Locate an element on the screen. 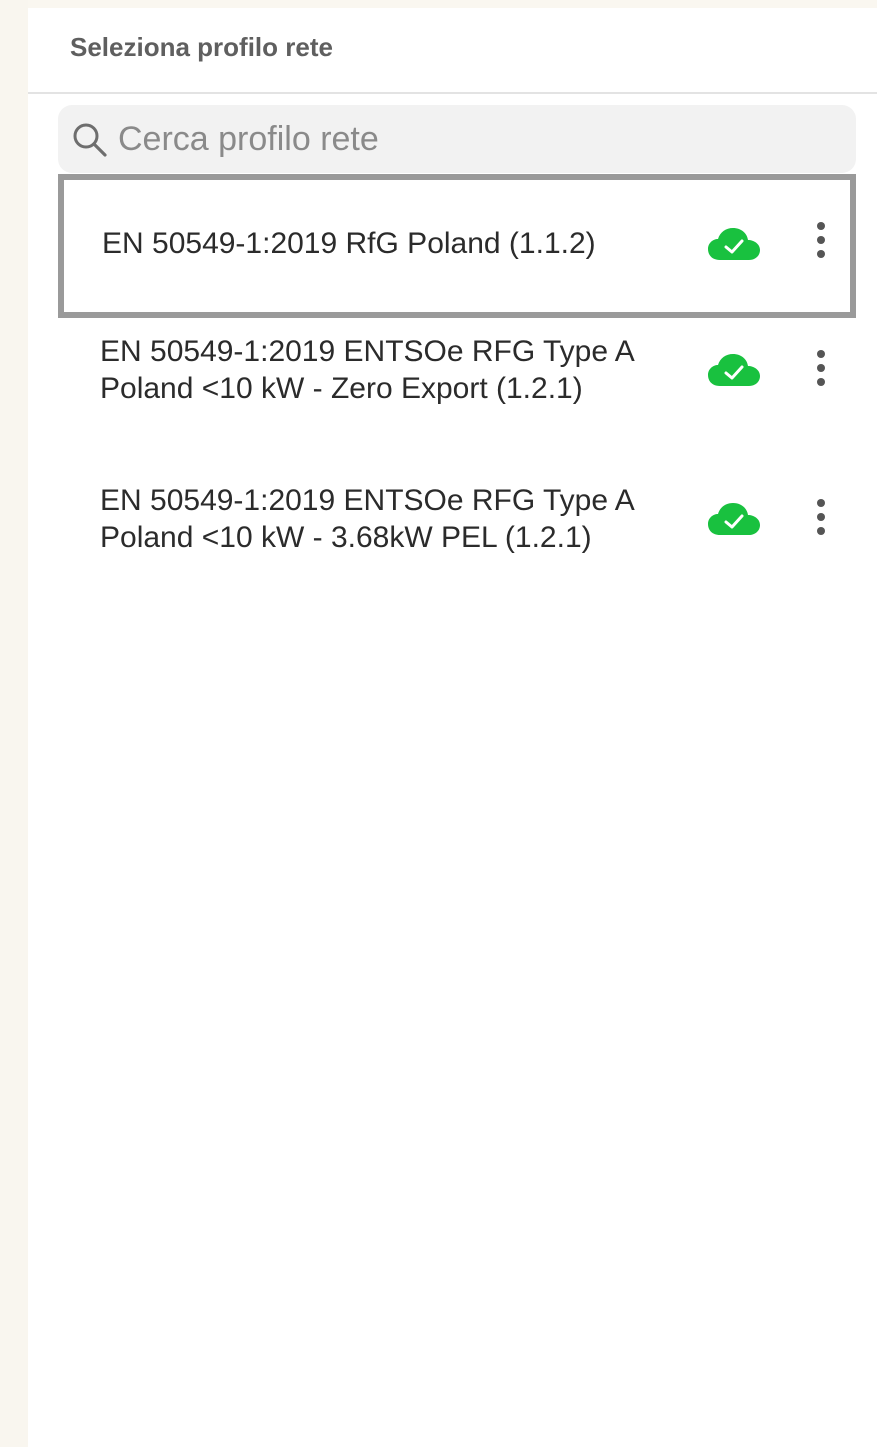 The image size is (877, 1447). left-margin is located at coordinates (14, 723).